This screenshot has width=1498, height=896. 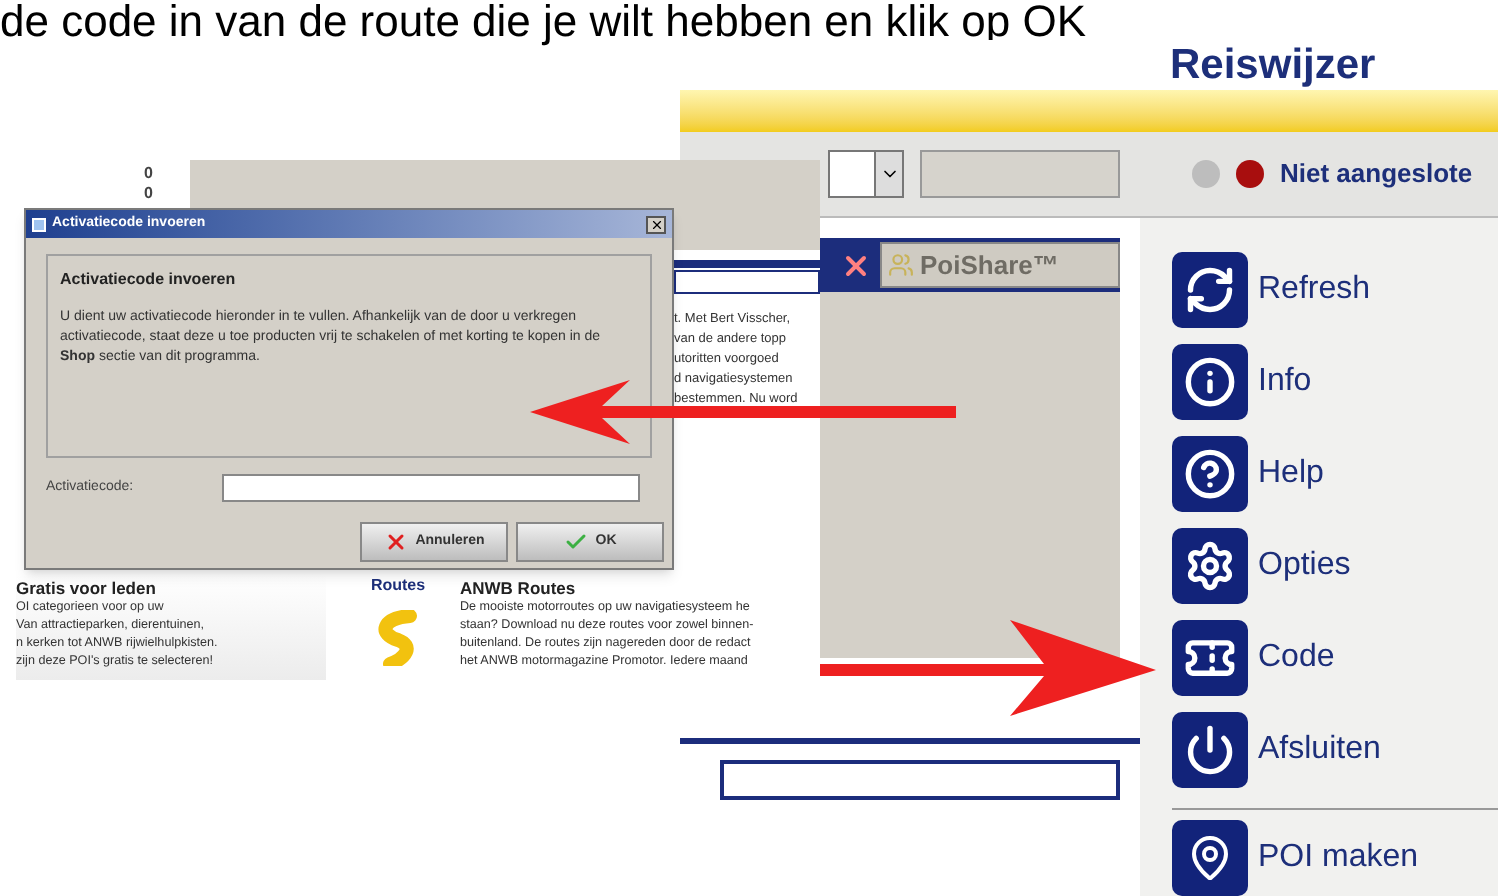 What do you see at coordinates (901, 265) in the screenshot?
I see `users-icon` at bounding box center [901, 265].